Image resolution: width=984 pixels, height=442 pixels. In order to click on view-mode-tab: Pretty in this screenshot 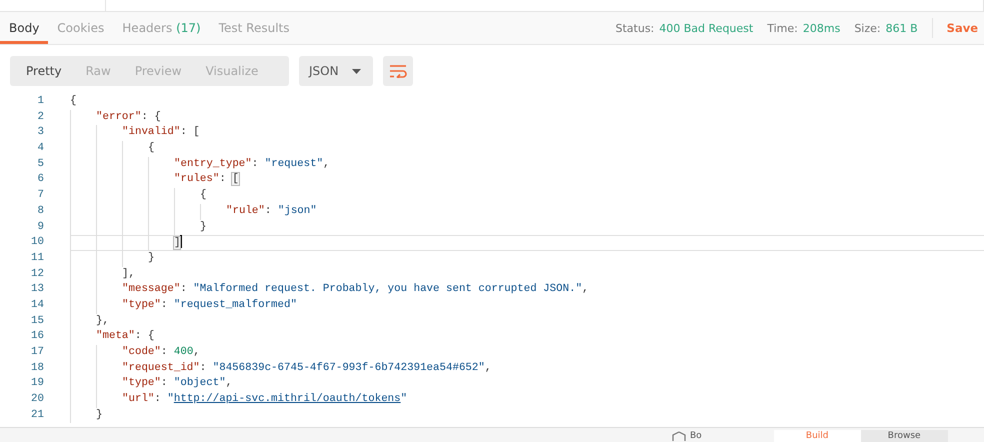, I will do `click(44, 71)`.